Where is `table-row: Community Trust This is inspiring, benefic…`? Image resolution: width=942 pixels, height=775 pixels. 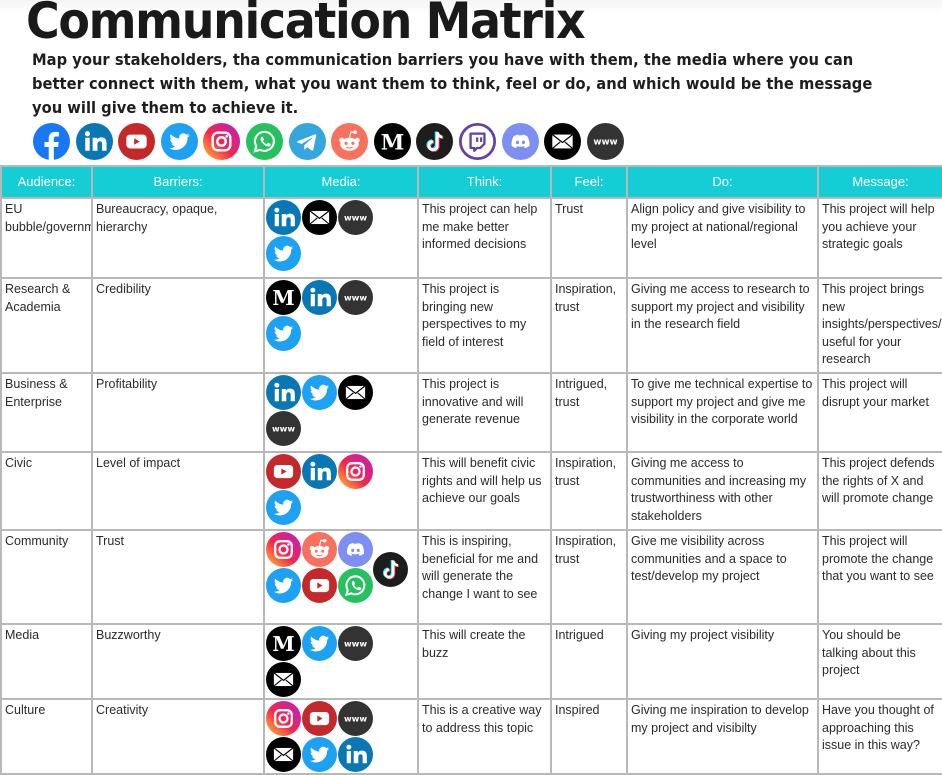 table-row: Community Trust This is inspiring, benefic… is located at coordinates (471, 577).